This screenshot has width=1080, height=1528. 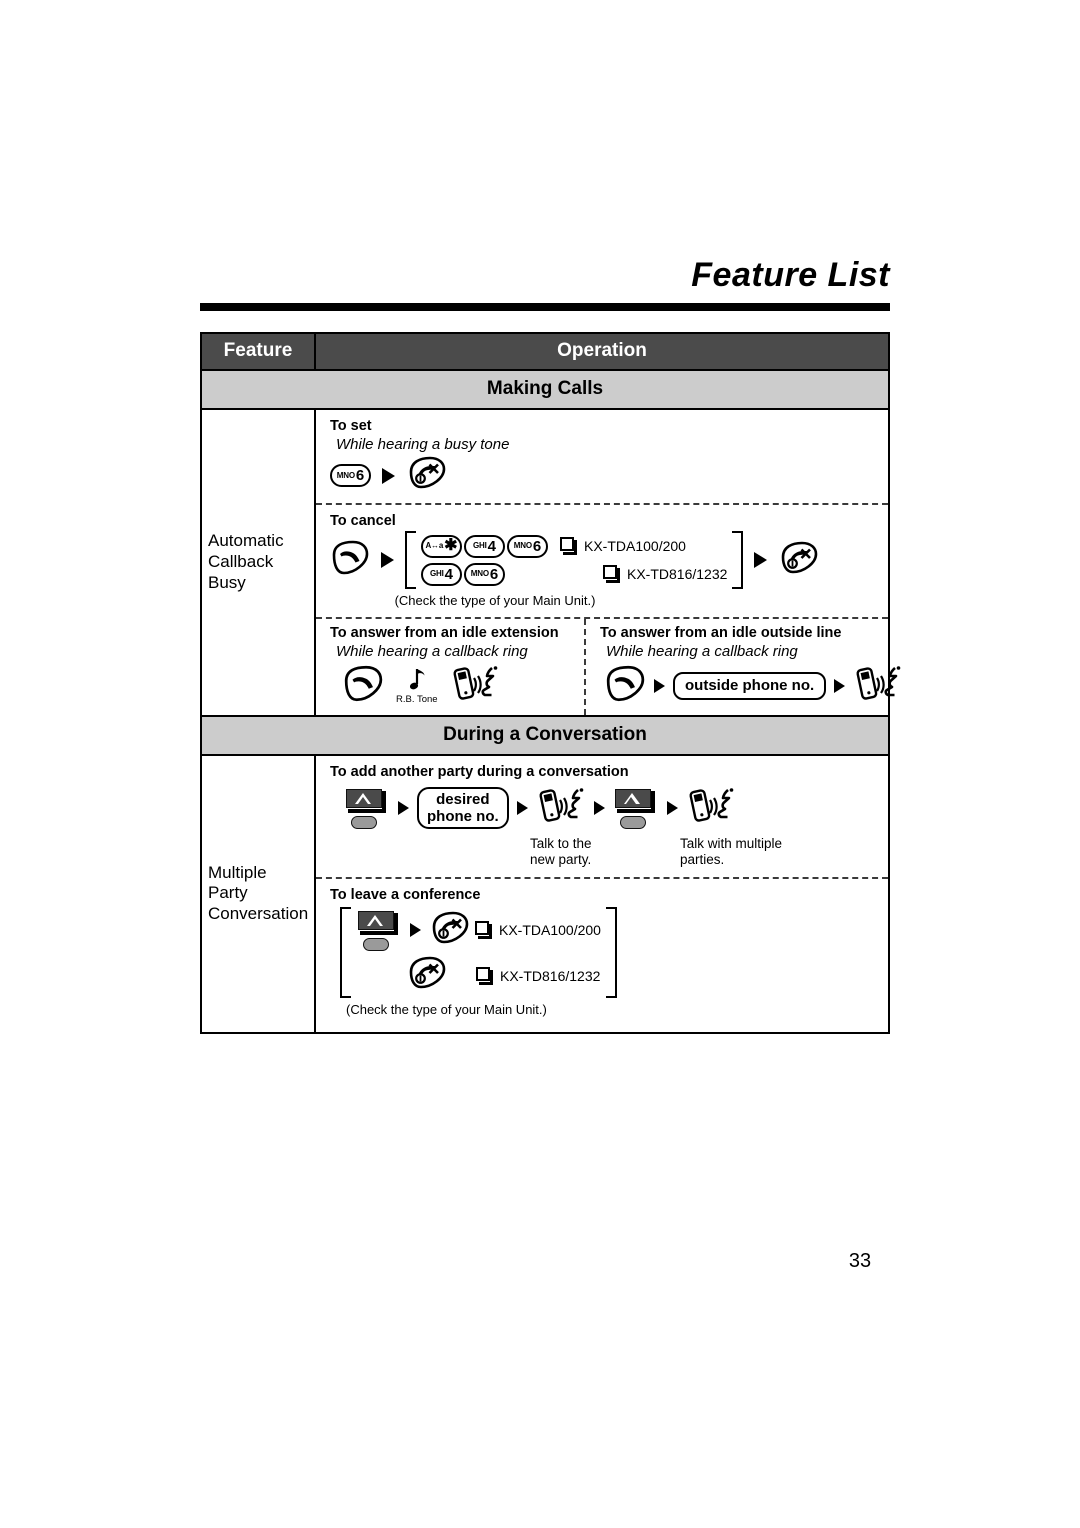 I want to click on bracket-row: KX-TD816/1232, so click(x=478, y=975).